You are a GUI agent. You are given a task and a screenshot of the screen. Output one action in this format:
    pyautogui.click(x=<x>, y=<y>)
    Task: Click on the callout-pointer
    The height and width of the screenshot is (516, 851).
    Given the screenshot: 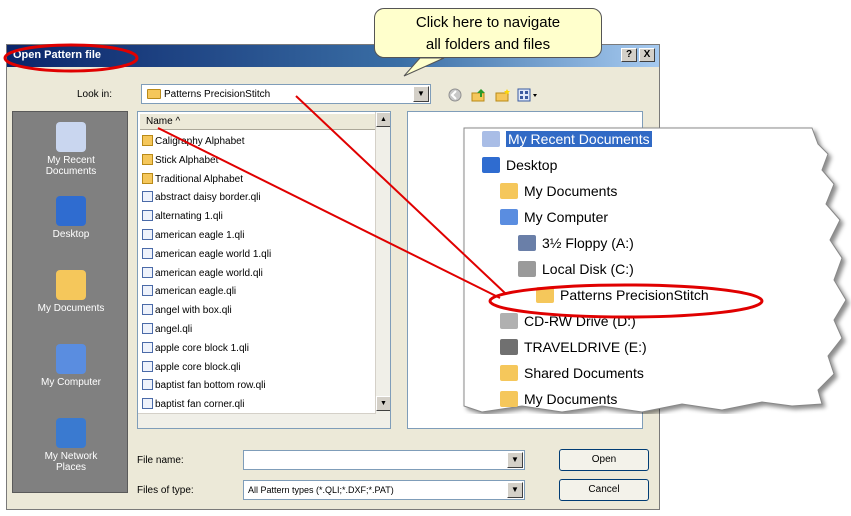 What is the action you would take?
    pyautogui.click(x=424, y=67)
    